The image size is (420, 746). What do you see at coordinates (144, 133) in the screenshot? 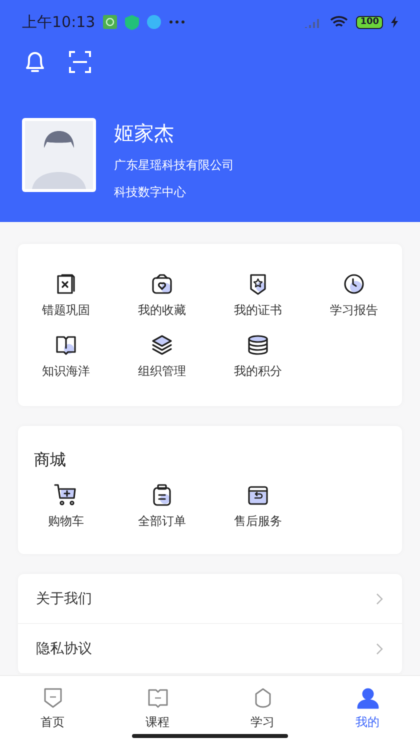
I see `user-name: 姬家杰` at bounding box center [144, 133].